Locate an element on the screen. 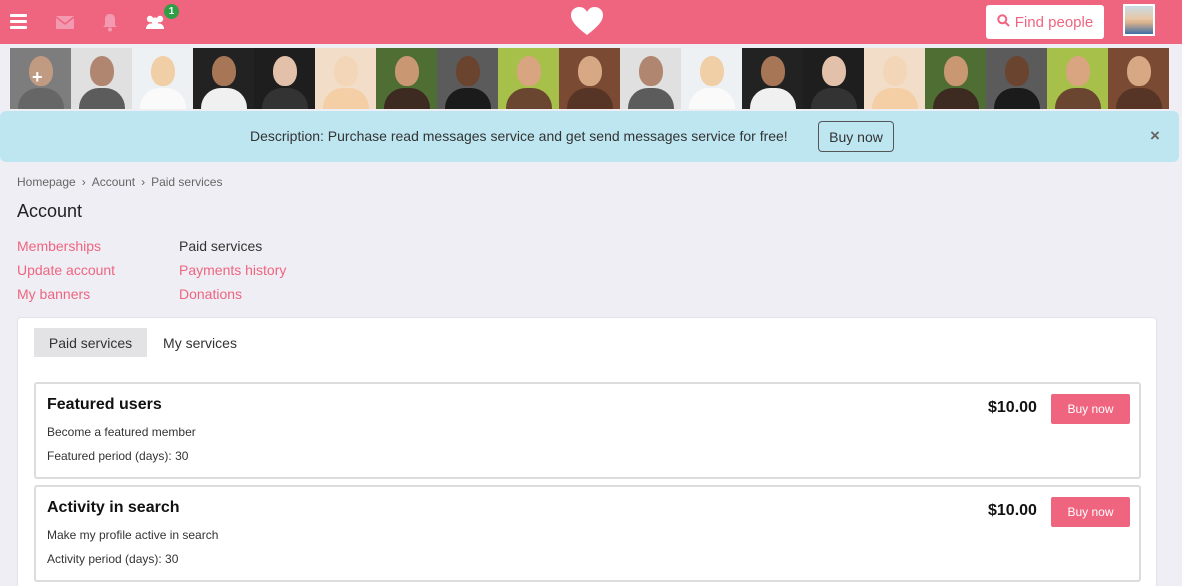  service-description: Make my profile active in search is located at coordinates (133, 535).